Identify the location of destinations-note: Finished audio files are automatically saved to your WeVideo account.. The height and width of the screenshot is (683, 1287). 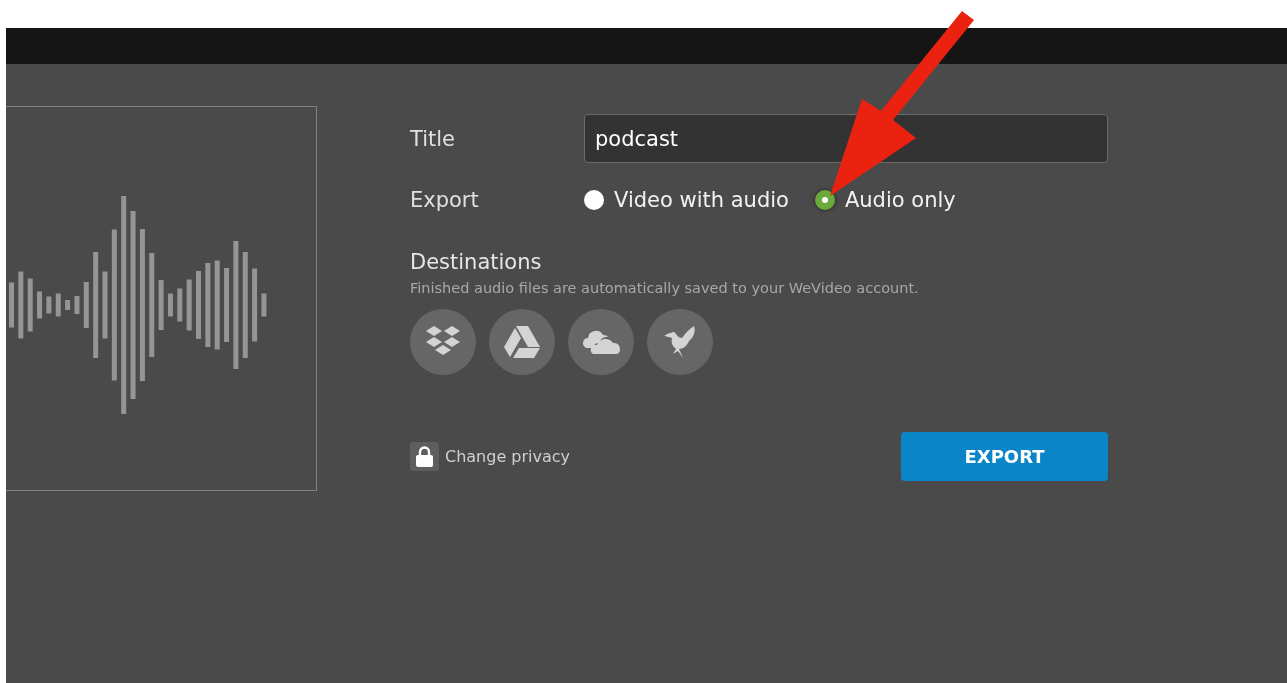
(665, 288).